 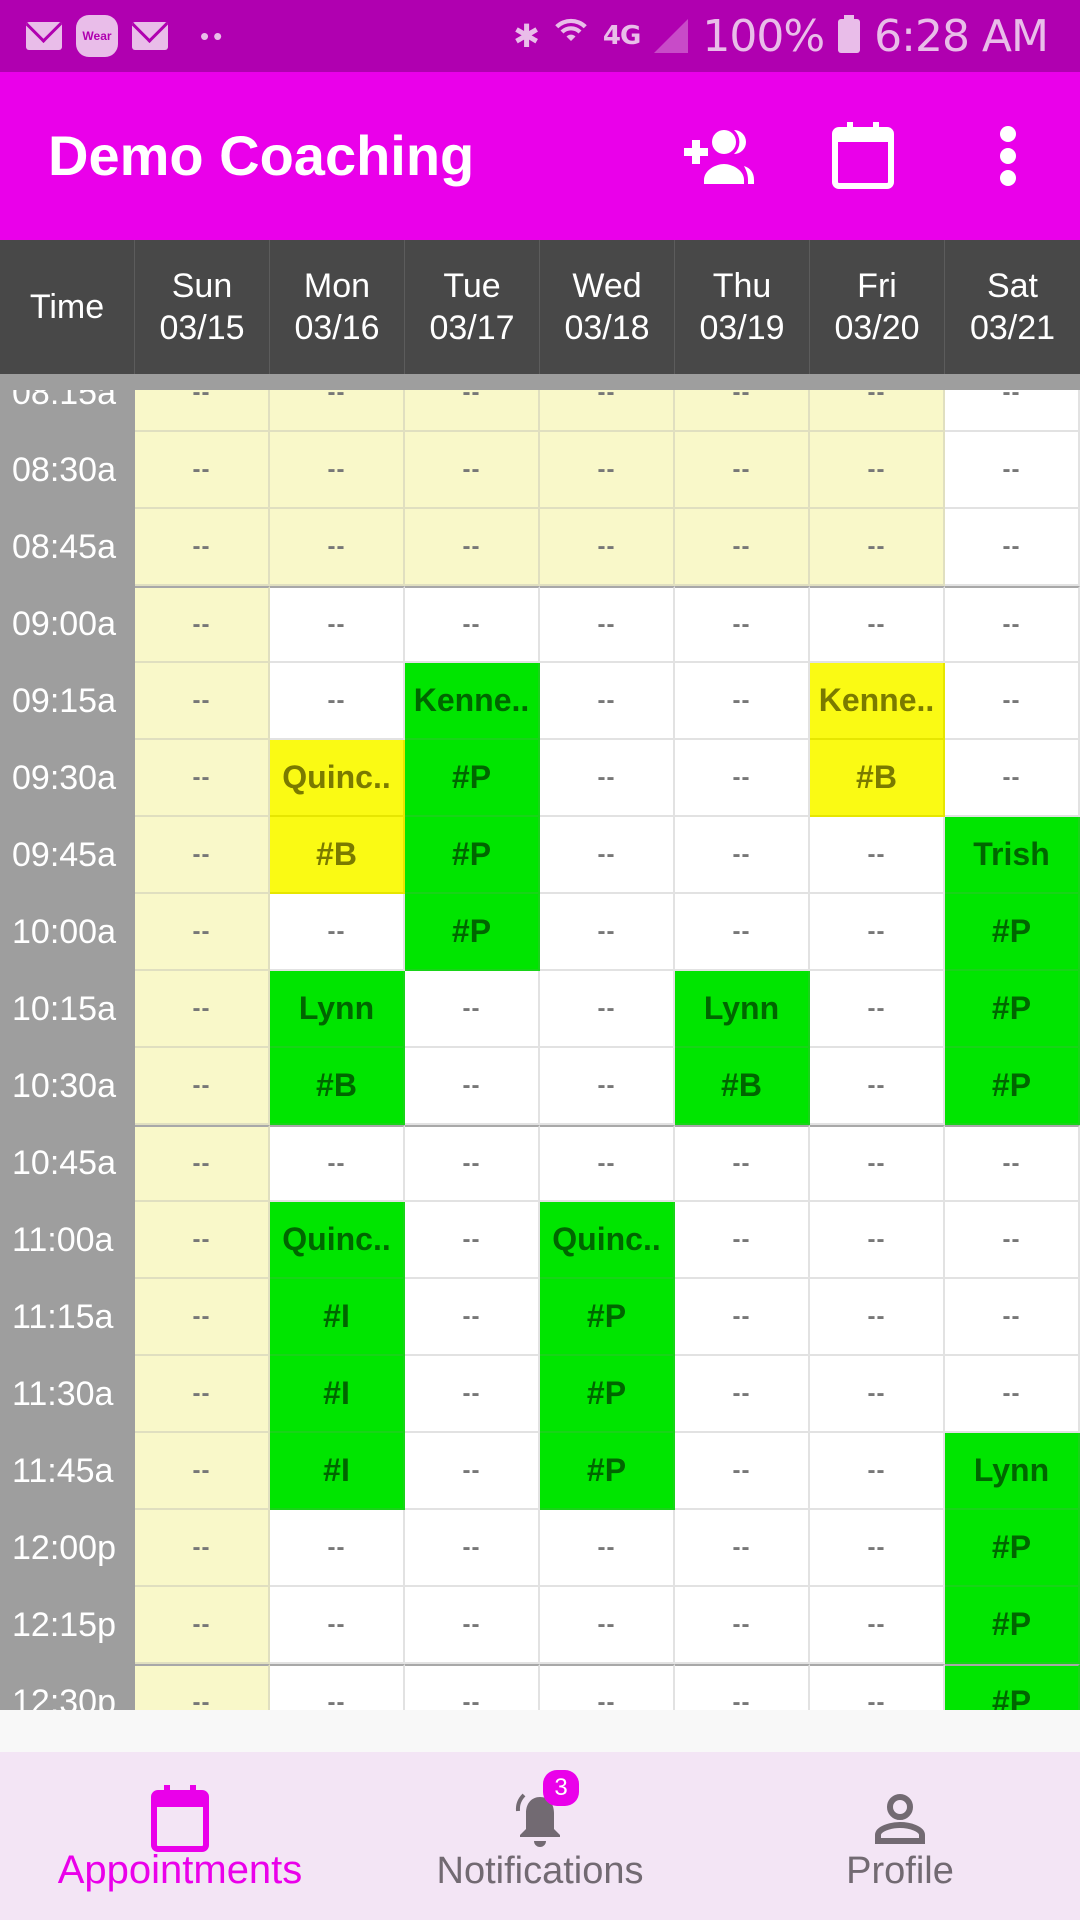 What do you see at coordinates (1012, 307) in the screenshot?
I see `day-header-sat: Sat 03/21` at bounding box center [1012, 307].